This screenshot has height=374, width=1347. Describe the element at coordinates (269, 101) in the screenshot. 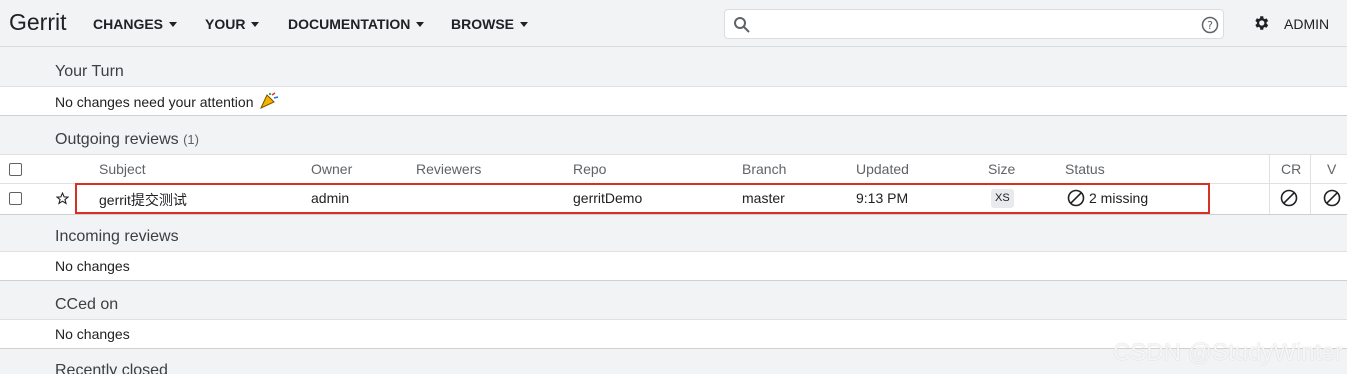

I see `party-icon` at that location.